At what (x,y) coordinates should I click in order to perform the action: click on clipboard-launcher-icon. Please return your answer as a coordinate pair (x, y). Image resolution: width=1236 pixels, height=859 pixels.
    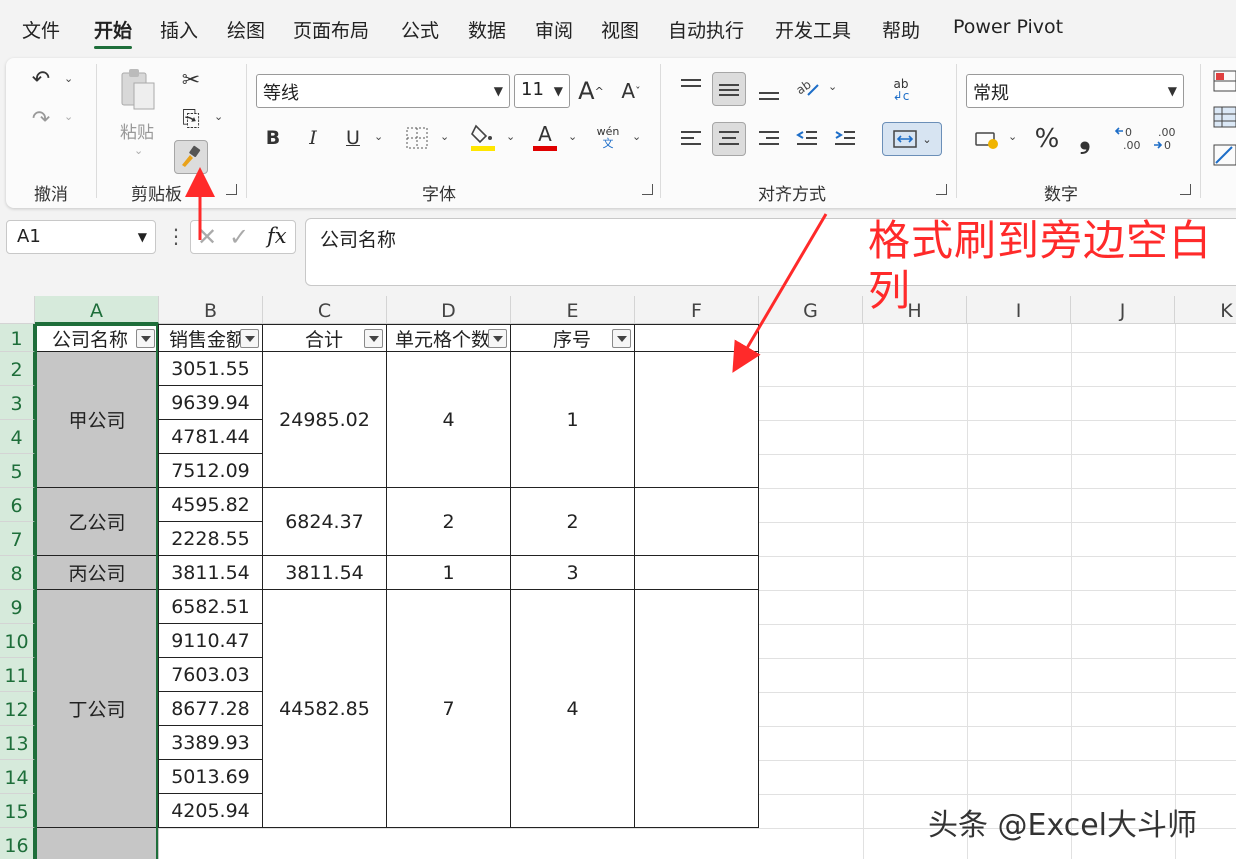
    Looking at the image, I should click on (231, 189).